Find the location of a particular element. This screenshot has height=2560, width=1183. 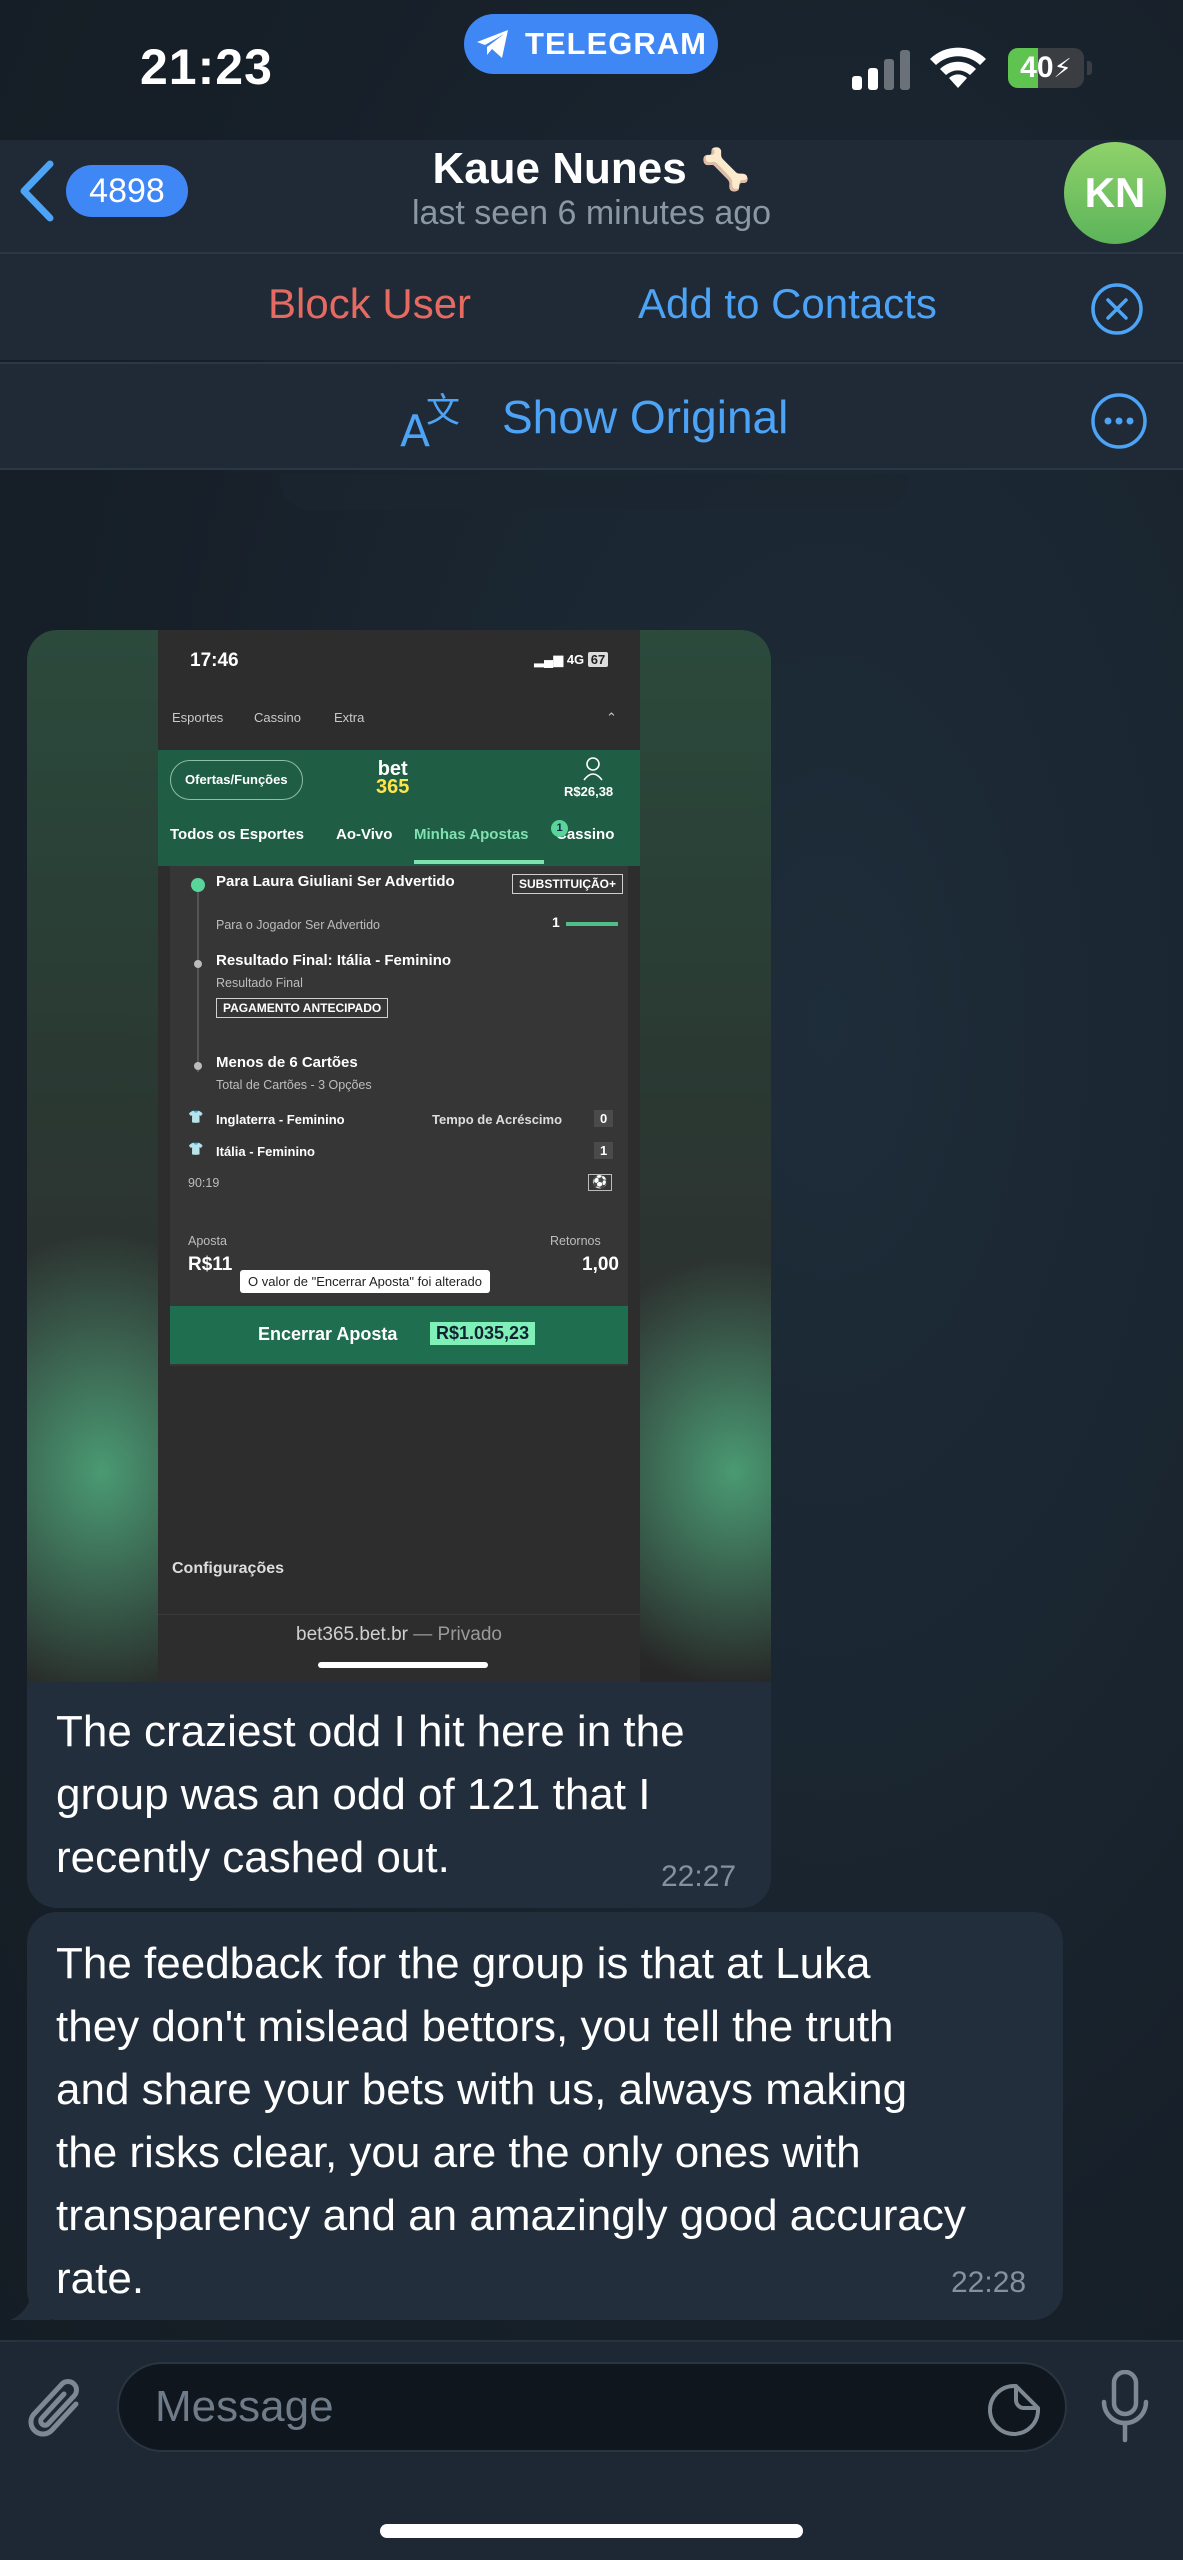

back-button: 4898 is located at coordinates (103, 191).